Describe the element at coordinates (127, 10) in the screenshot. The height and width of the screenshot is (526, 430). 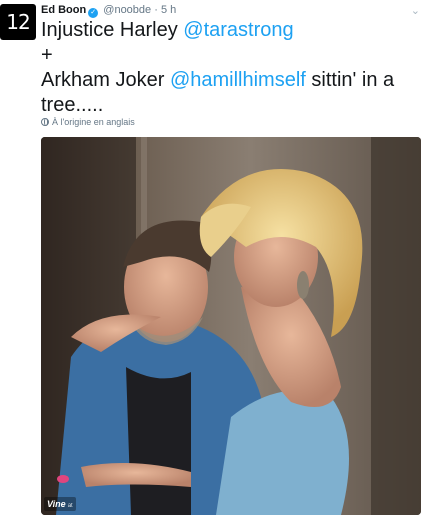
I see `author-handle: @noobde` at that location.